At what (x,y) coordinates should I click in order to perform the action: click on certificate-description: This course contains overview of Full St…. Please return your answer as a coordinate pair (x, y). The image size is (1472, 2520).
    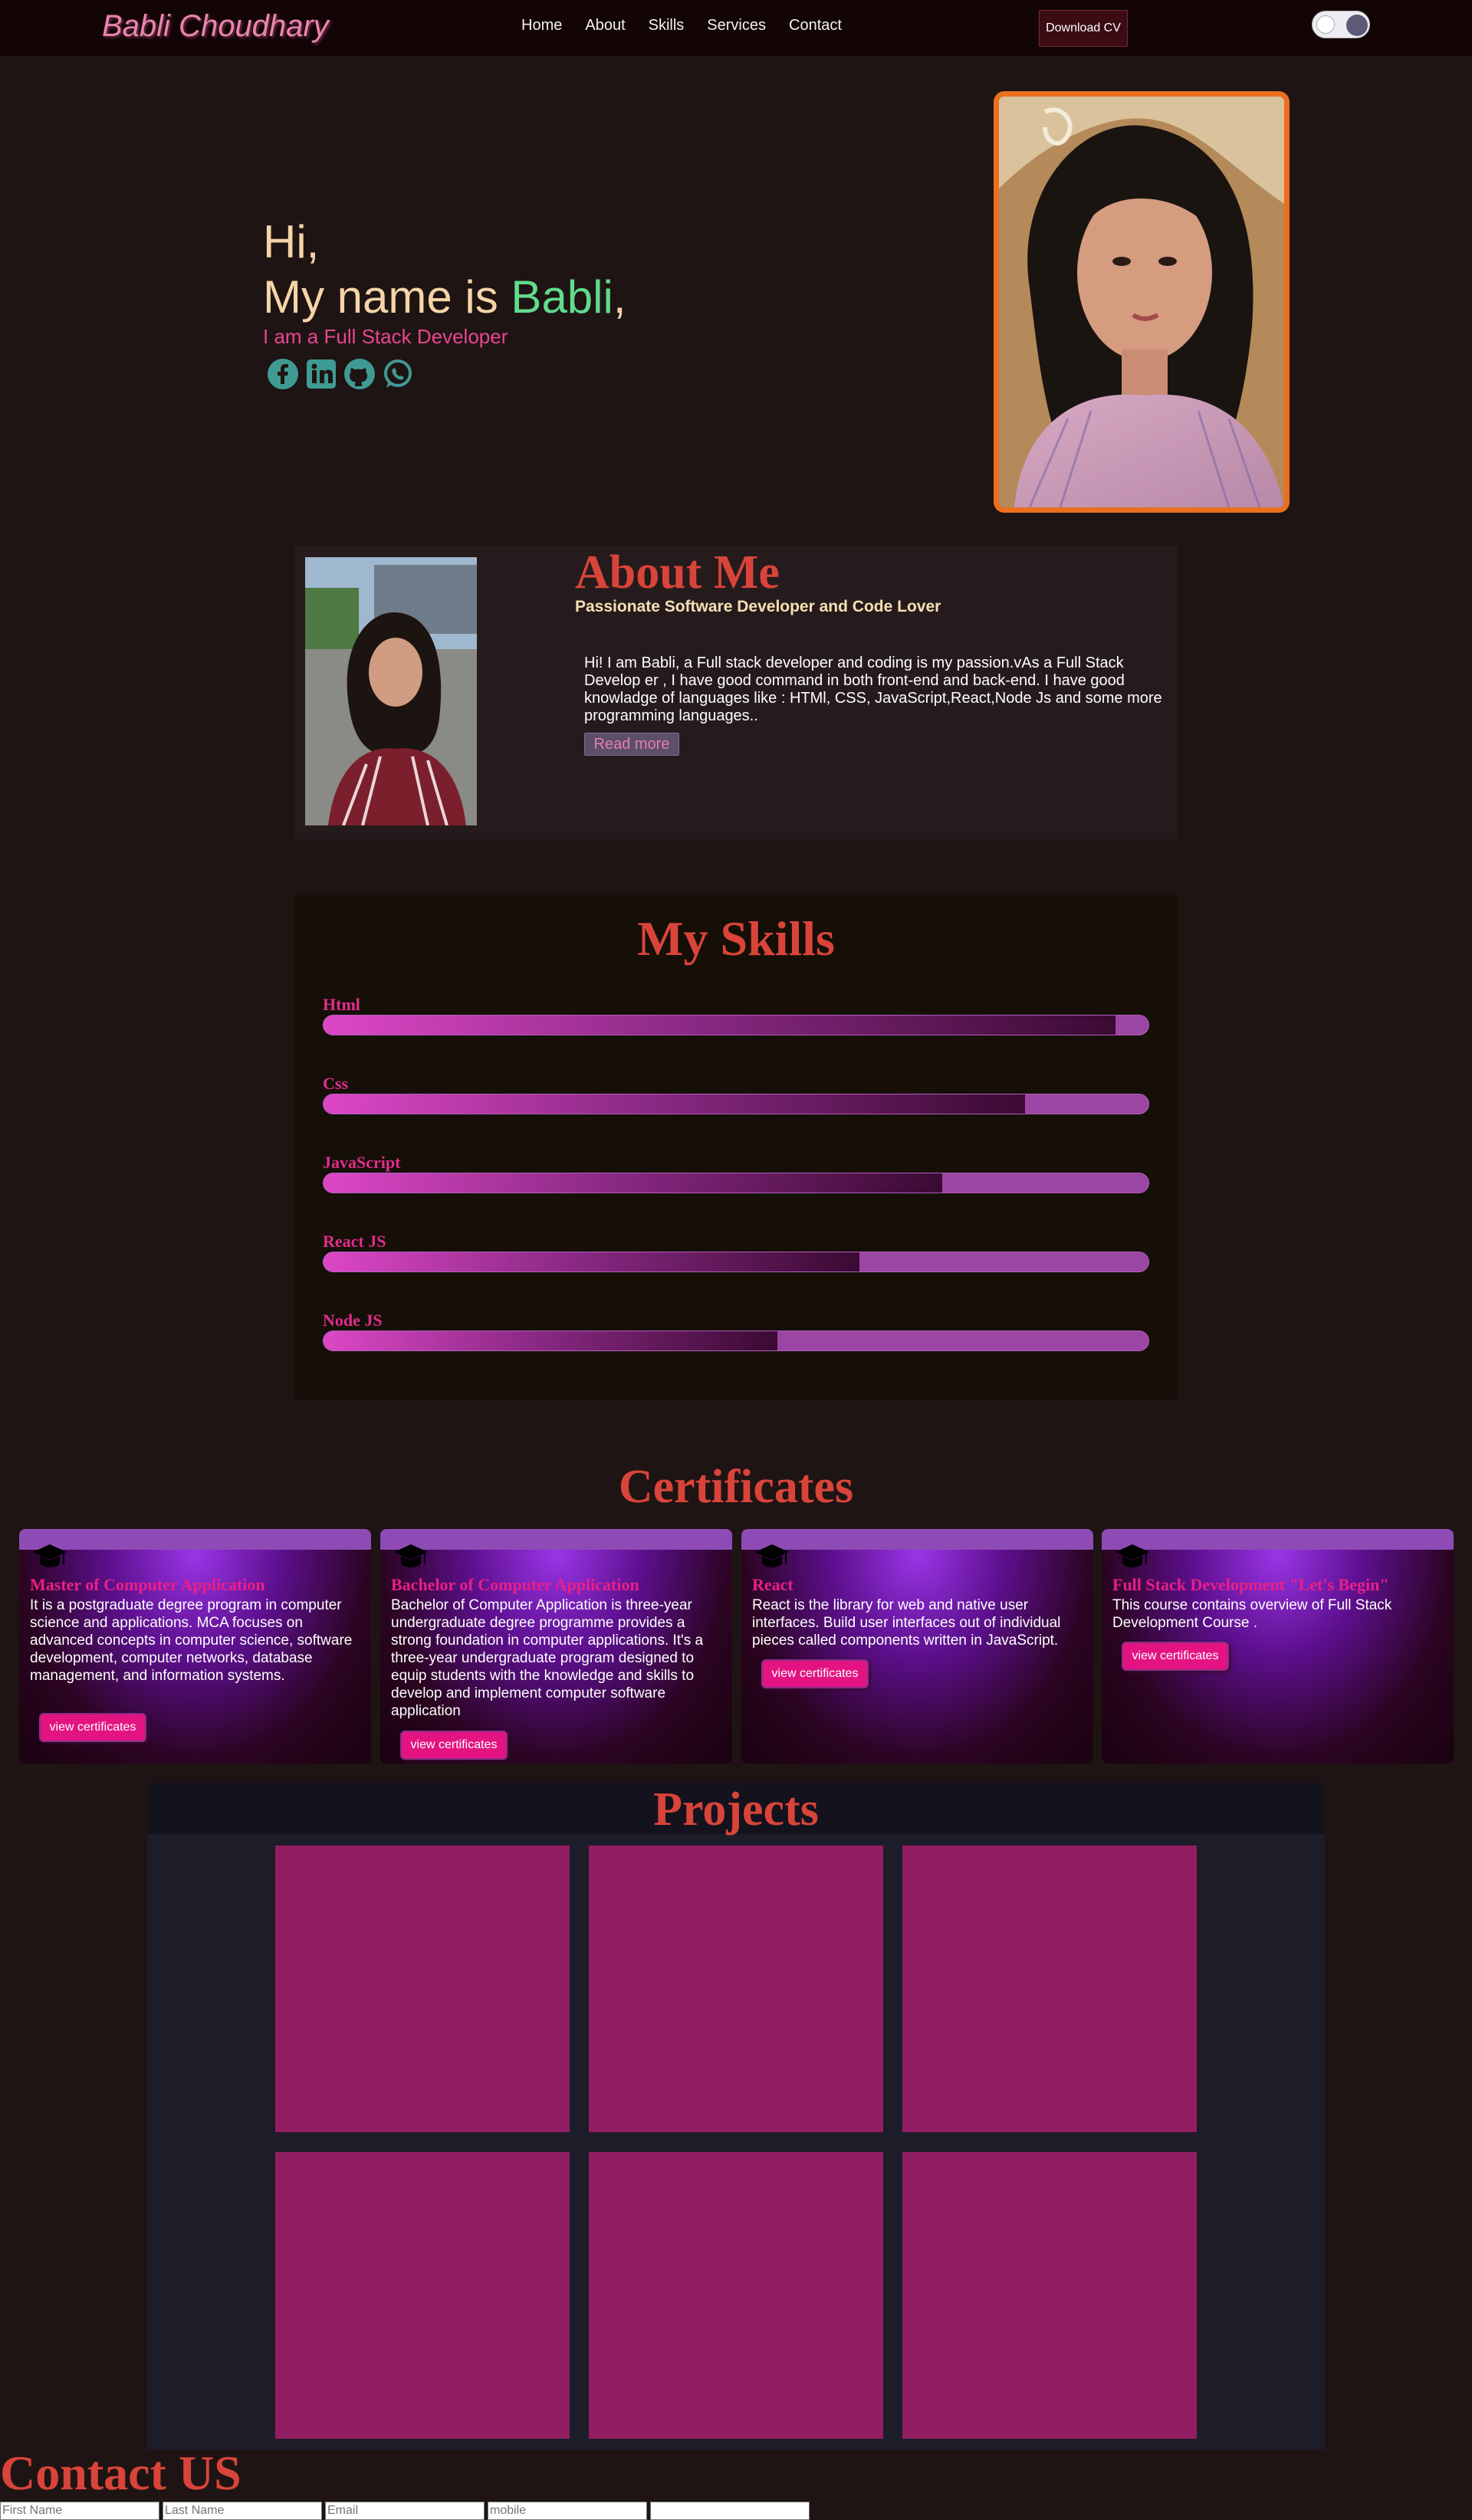
    Looking at the image, I should click on (1252, 1614).